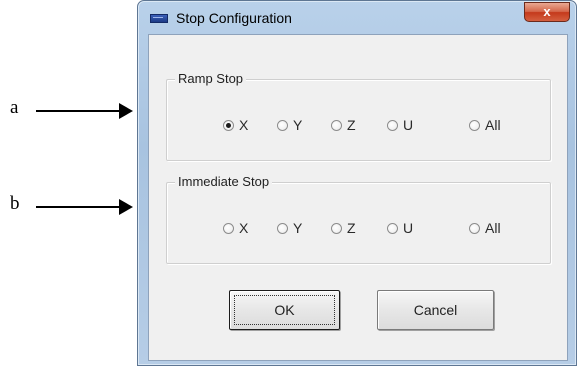  What do you see at coordinates (224, 181) in the screenshot?
I see `immediate-stop-title: Immediate Stop` at bounding box center [224, 181].